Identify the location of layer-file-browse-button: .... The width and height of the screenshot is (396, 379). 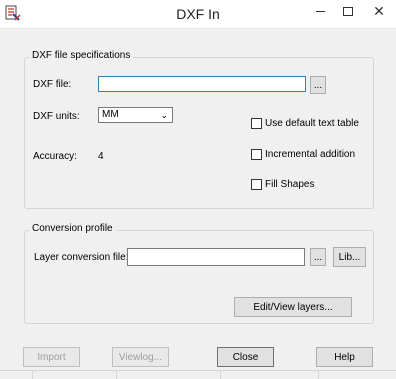
(318, 257).